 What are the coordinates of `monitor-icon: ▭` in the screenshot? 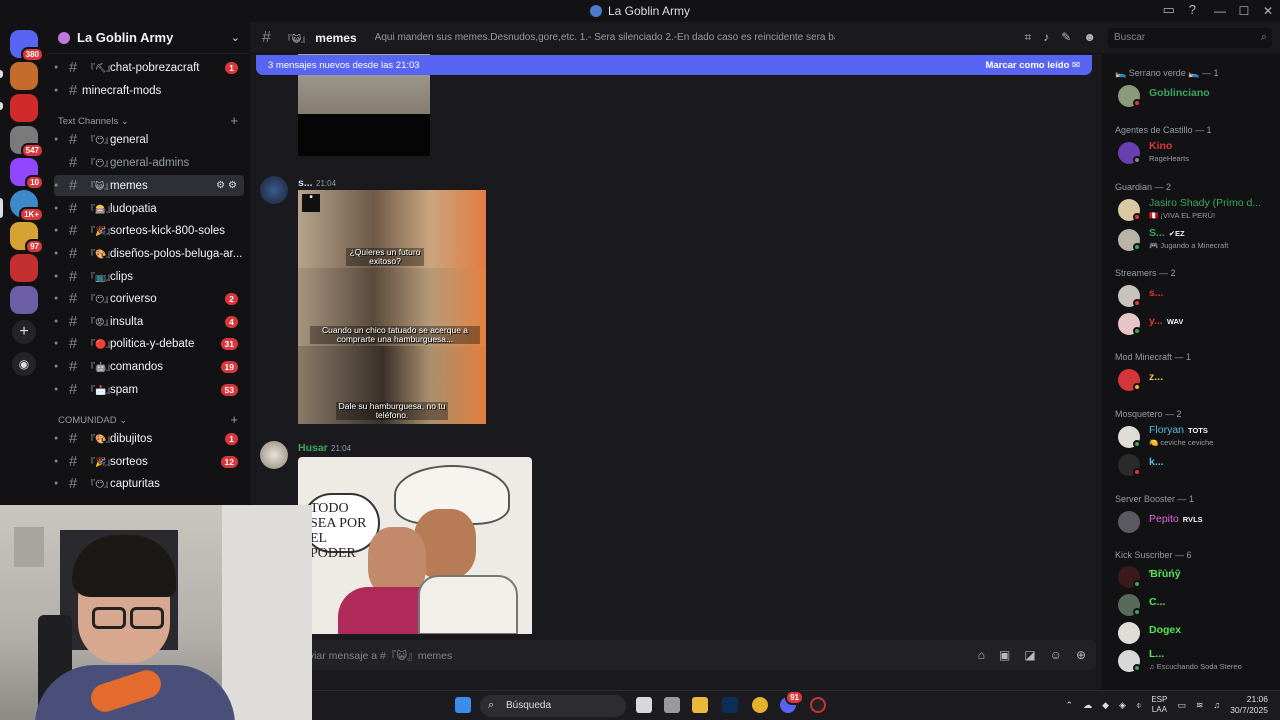 It's located at (1181, 705).